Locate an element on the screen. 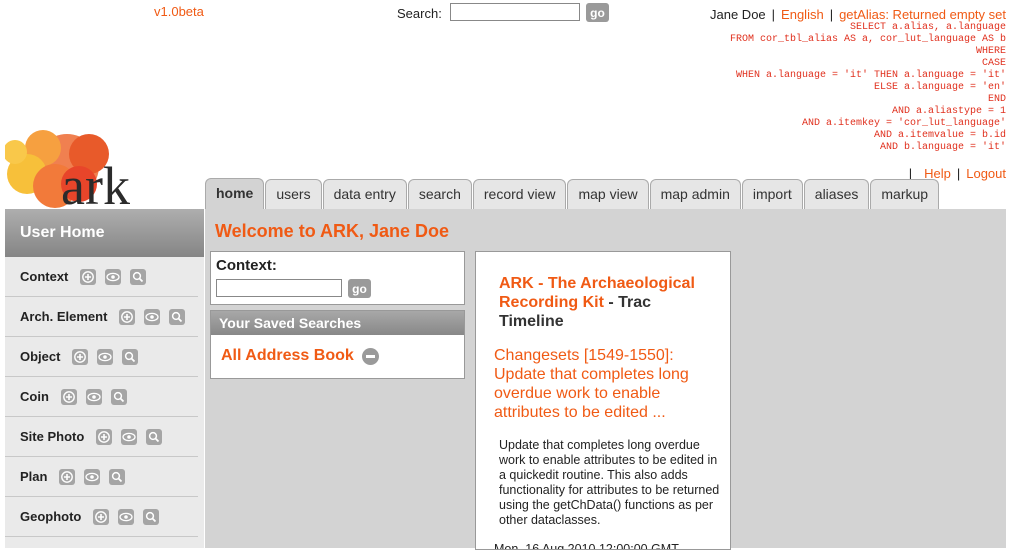 This screenshot has height=550, width=1014. sidebar-item-coin: Coin is located at coordinates (101, 397).